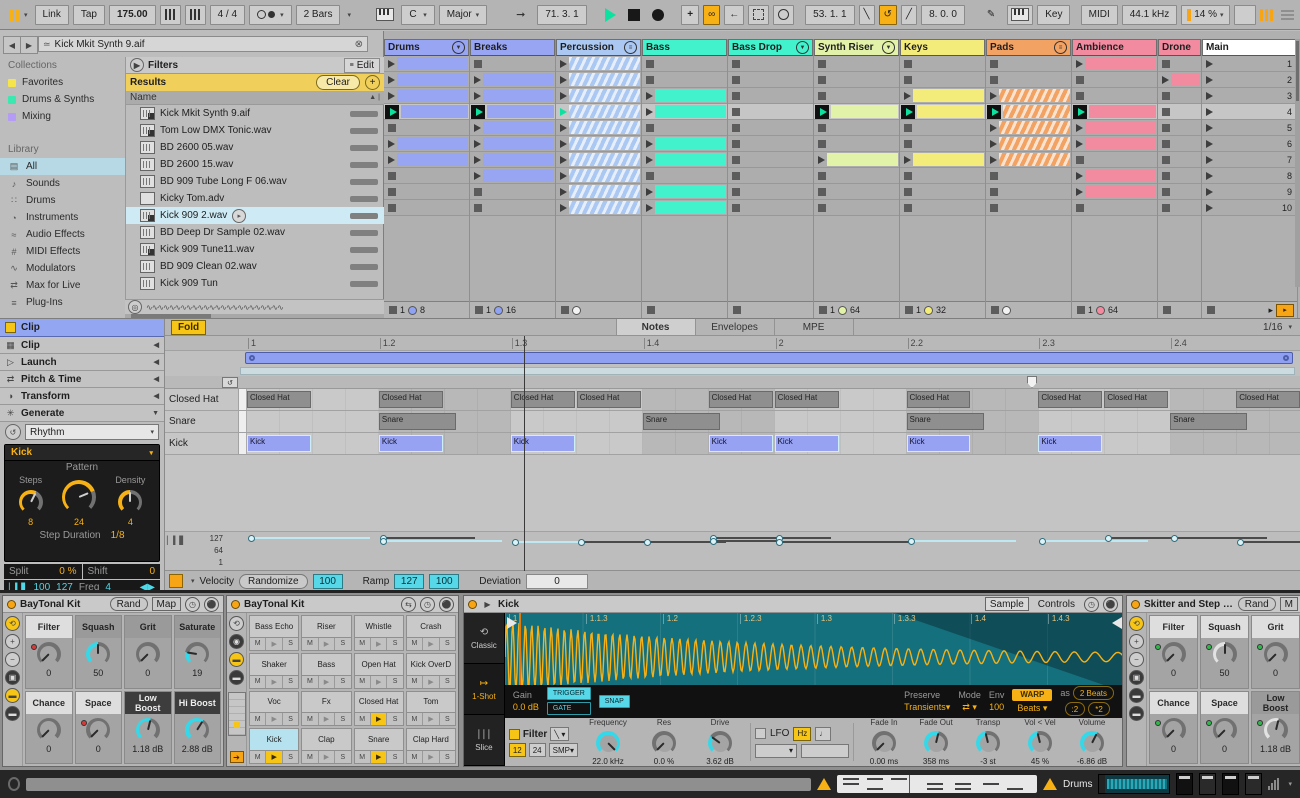 This screenshot has height=798, width=1300. What do you see at coordinates (279, 399) in the screenshot?
I see `midi-note: Closed Hat` at bounding box center [279, 399].